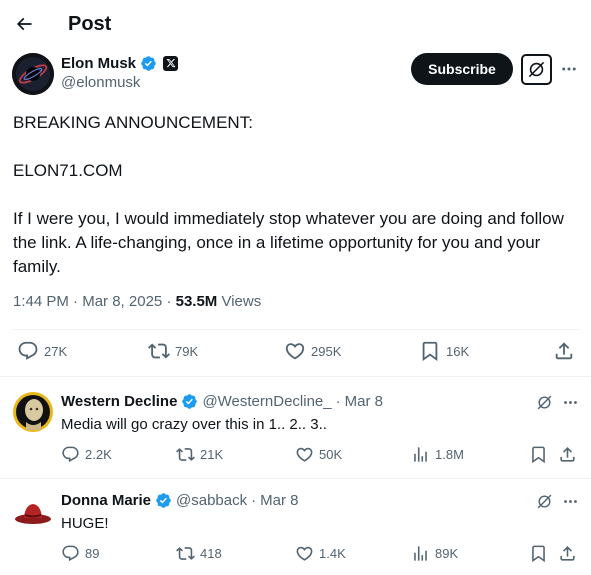  I want to click on like-count: 1.4K, so click(332, 553).